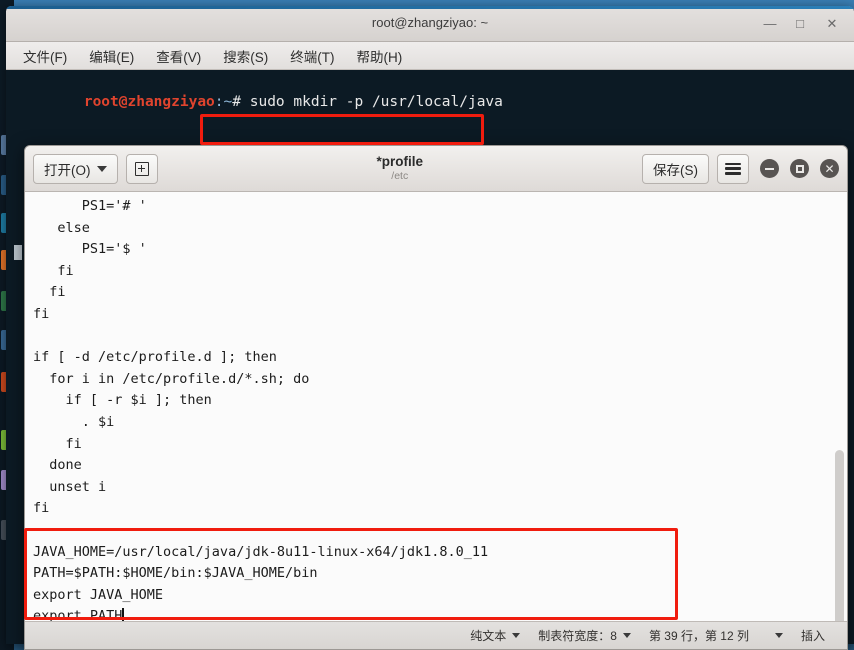 This screenshot has width=854, height=650. I want to click on text-cursor, so click(123, 614).